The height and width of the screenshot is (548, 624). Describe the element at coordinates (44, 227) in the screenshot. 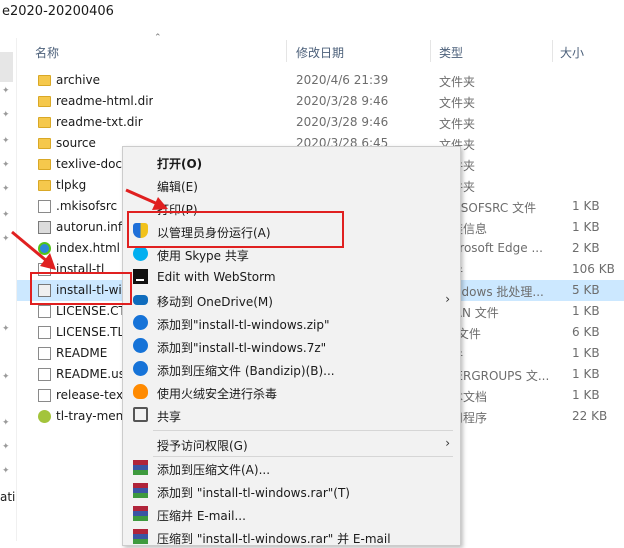

I see `gear-file-icon` at that location.